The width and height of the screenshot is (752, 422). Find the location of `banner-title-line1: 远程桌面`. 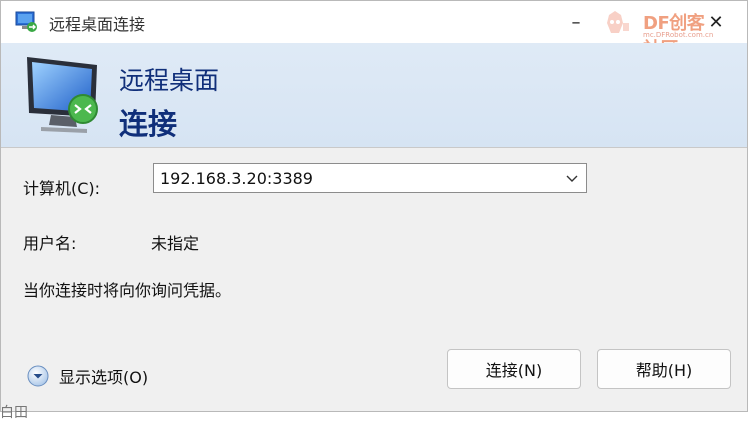

banner-title-line1: 远程桌面 is located at coordinates (169, 80).